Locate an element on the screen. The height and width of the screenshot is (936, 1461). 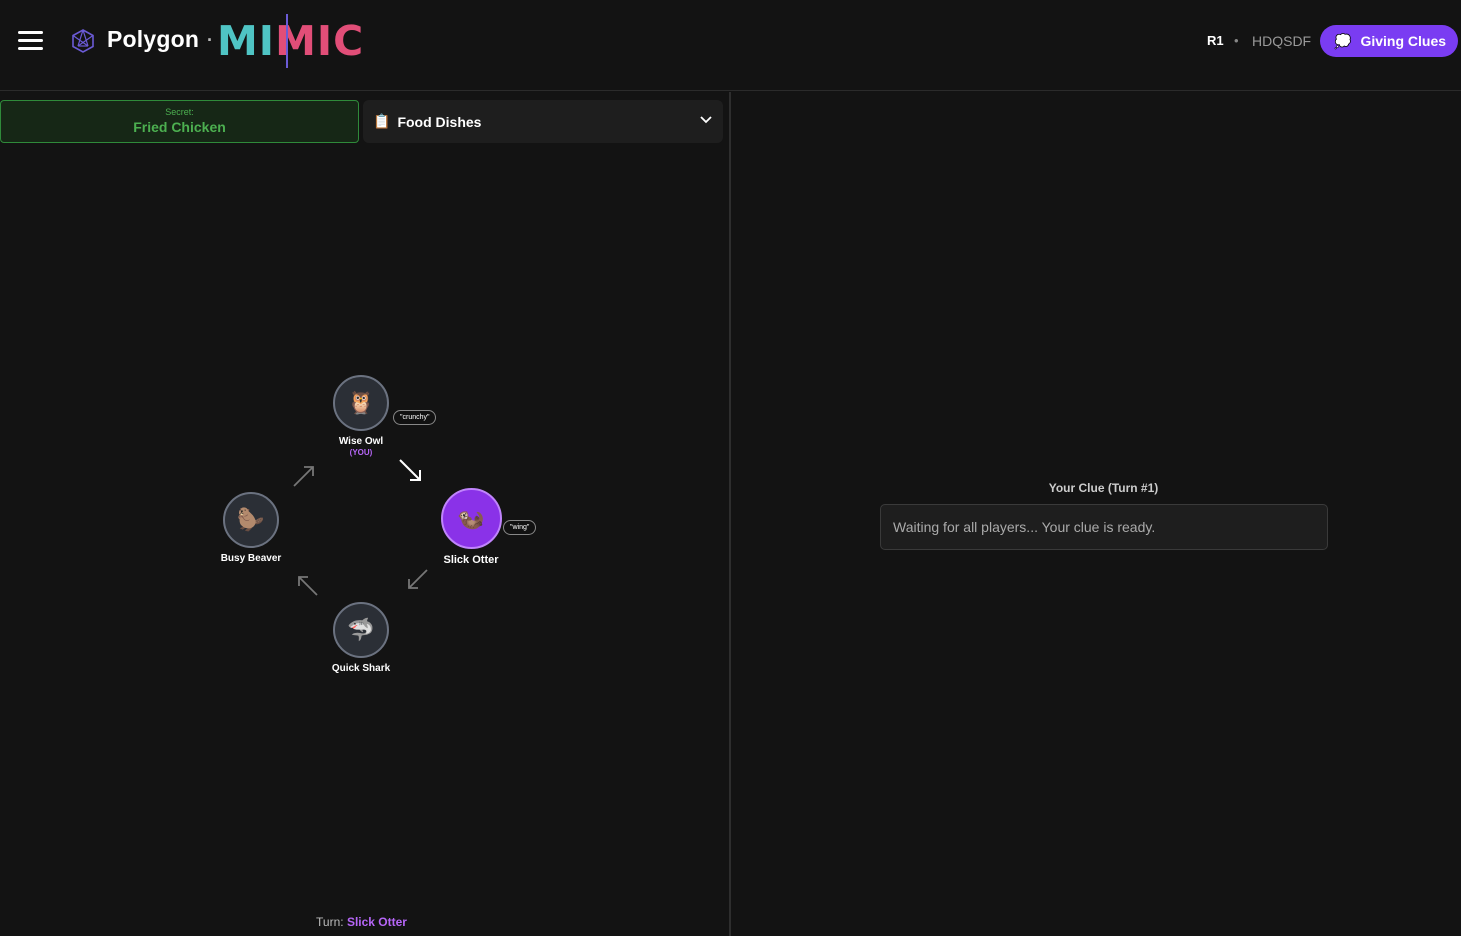
phase-badge-button: 💭 Giving Clues is located at coordinates (1389, 41).